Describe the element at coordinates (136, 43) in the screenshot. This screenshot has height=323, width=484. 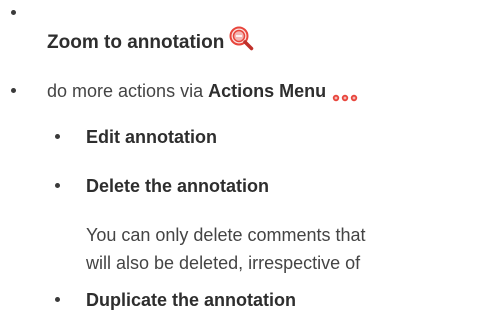
I see `zoom-to-annotation-label: Zoom to annotation` at that location.